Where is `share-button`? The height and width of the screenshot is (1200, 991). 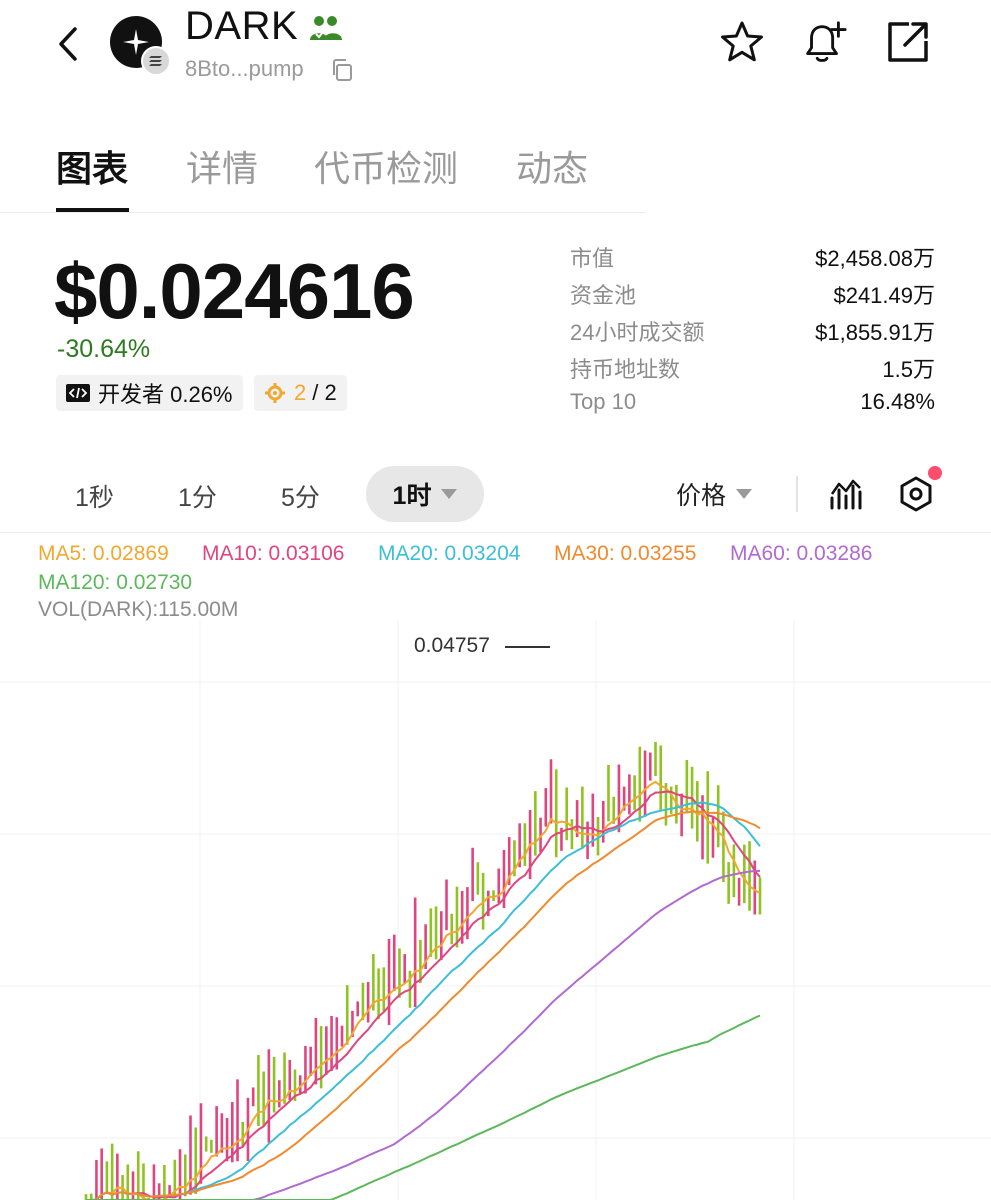 share-button is located at coordinates (908, 42).